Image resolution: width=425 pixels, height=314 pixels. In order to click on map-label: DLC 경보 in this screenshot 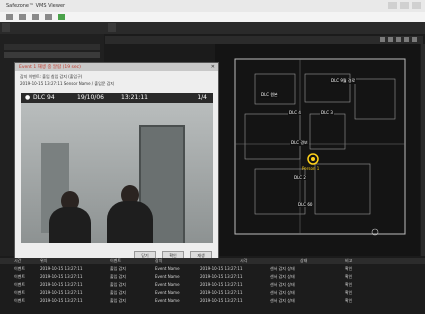, I will do `click(299, 143)`.